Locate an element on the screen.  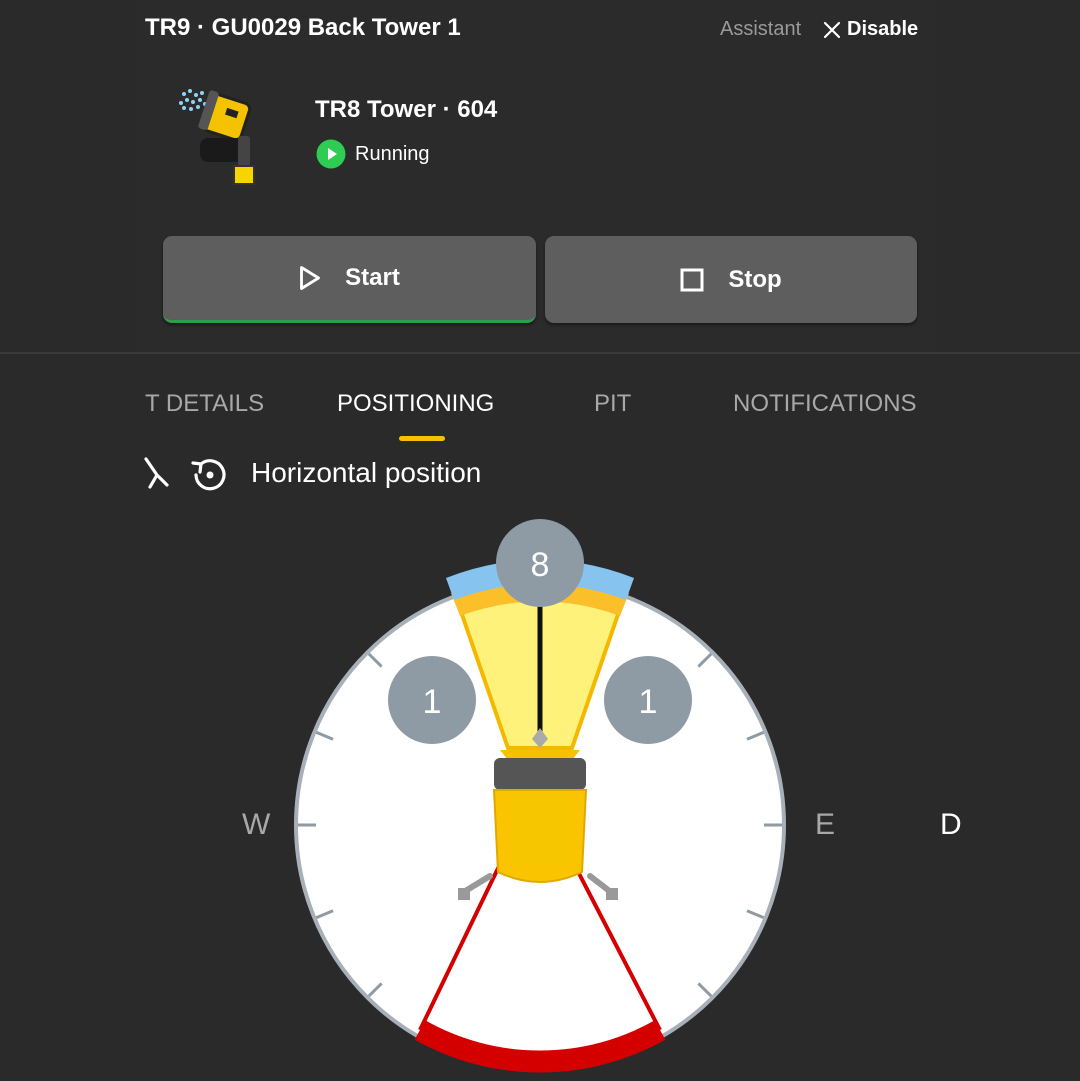
play-outline-icon is located at coordinates (310, 278).